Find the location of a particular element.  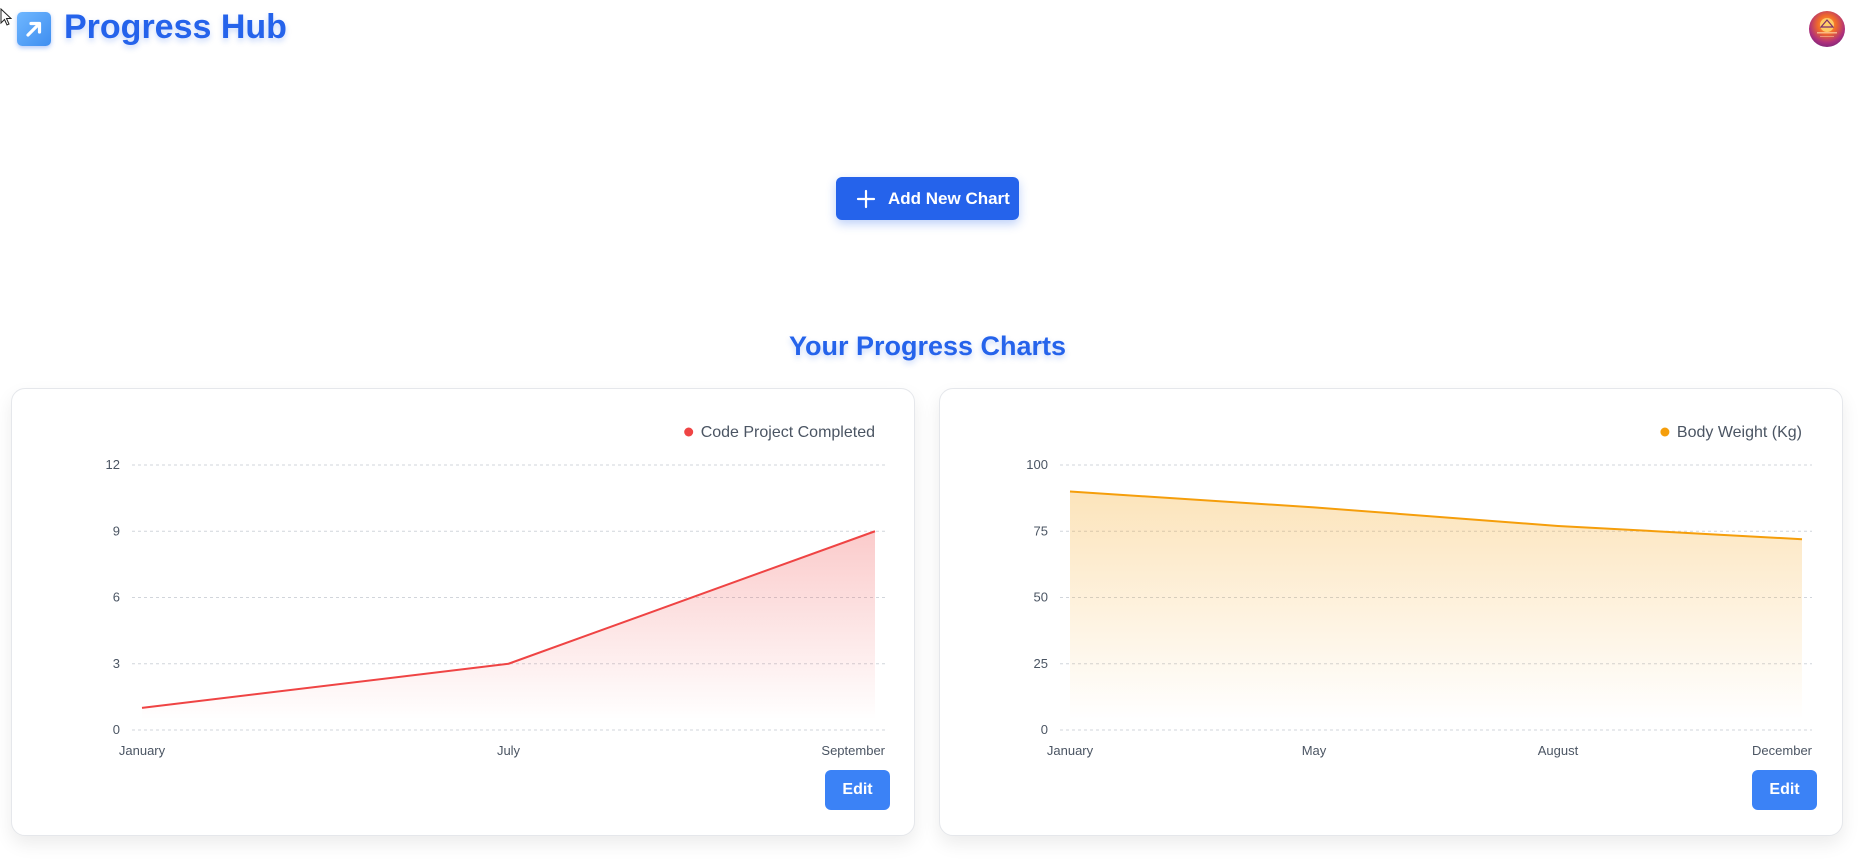

x-tick-label: July is located at coordinates (509, 750).